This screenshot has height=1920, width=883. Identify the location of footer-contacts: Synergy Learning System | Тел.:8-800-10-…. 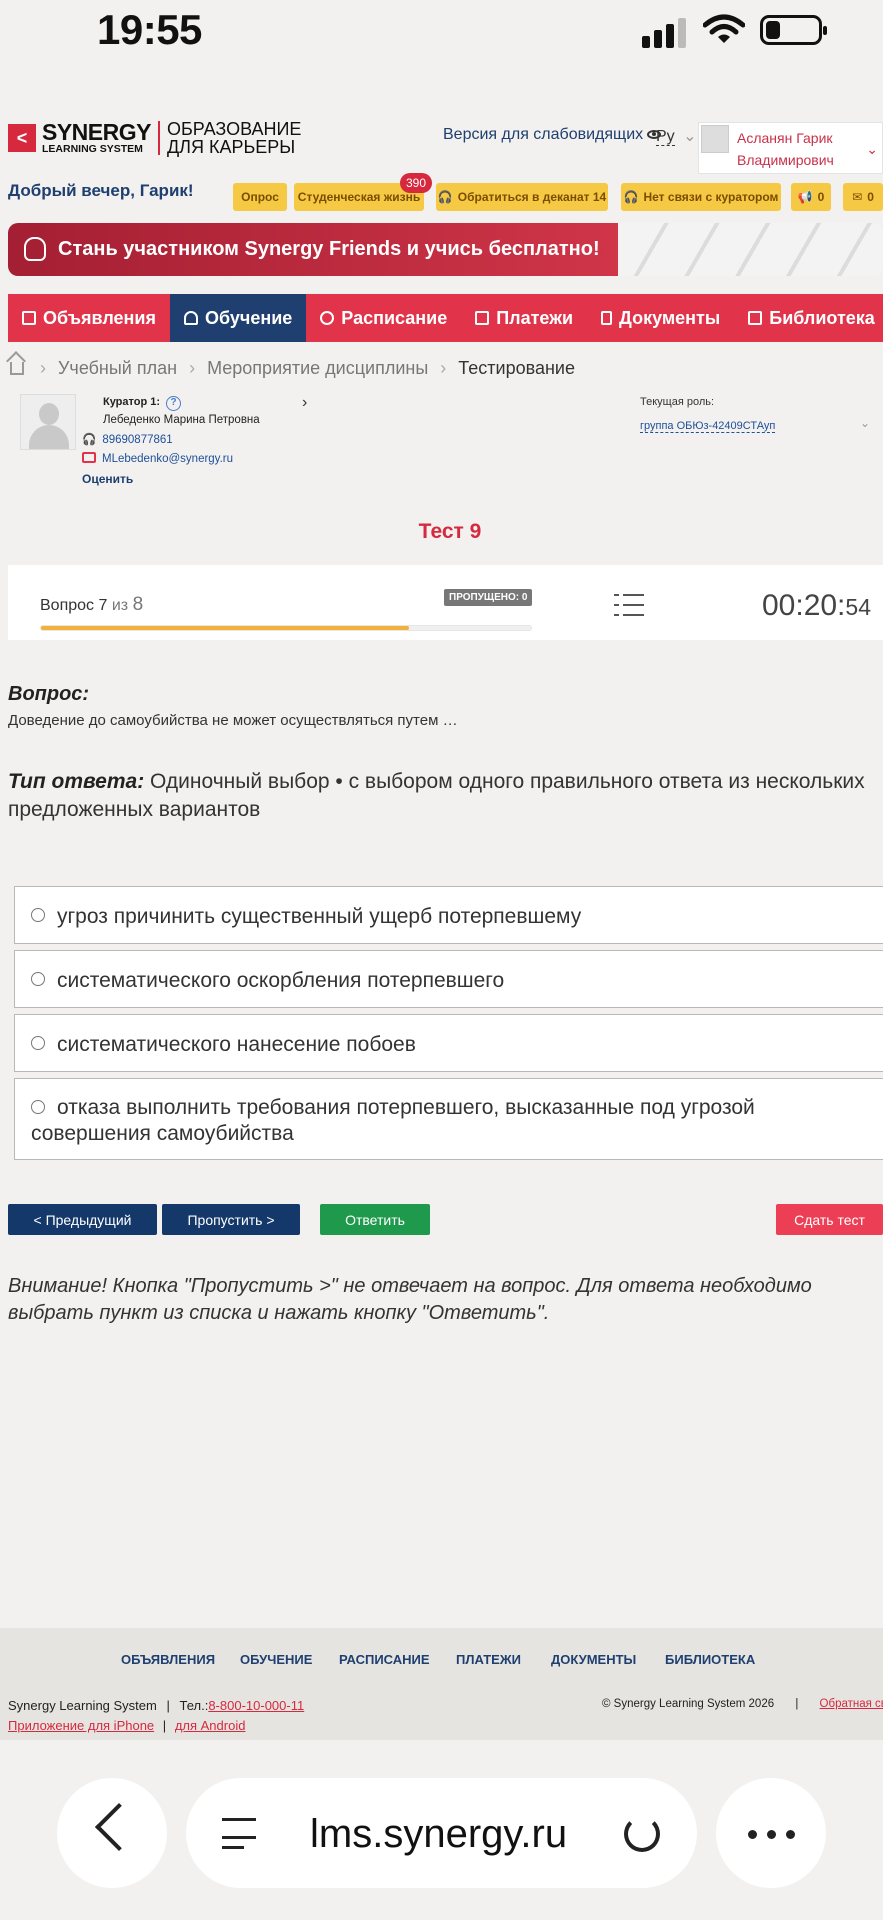
(156, 1705).